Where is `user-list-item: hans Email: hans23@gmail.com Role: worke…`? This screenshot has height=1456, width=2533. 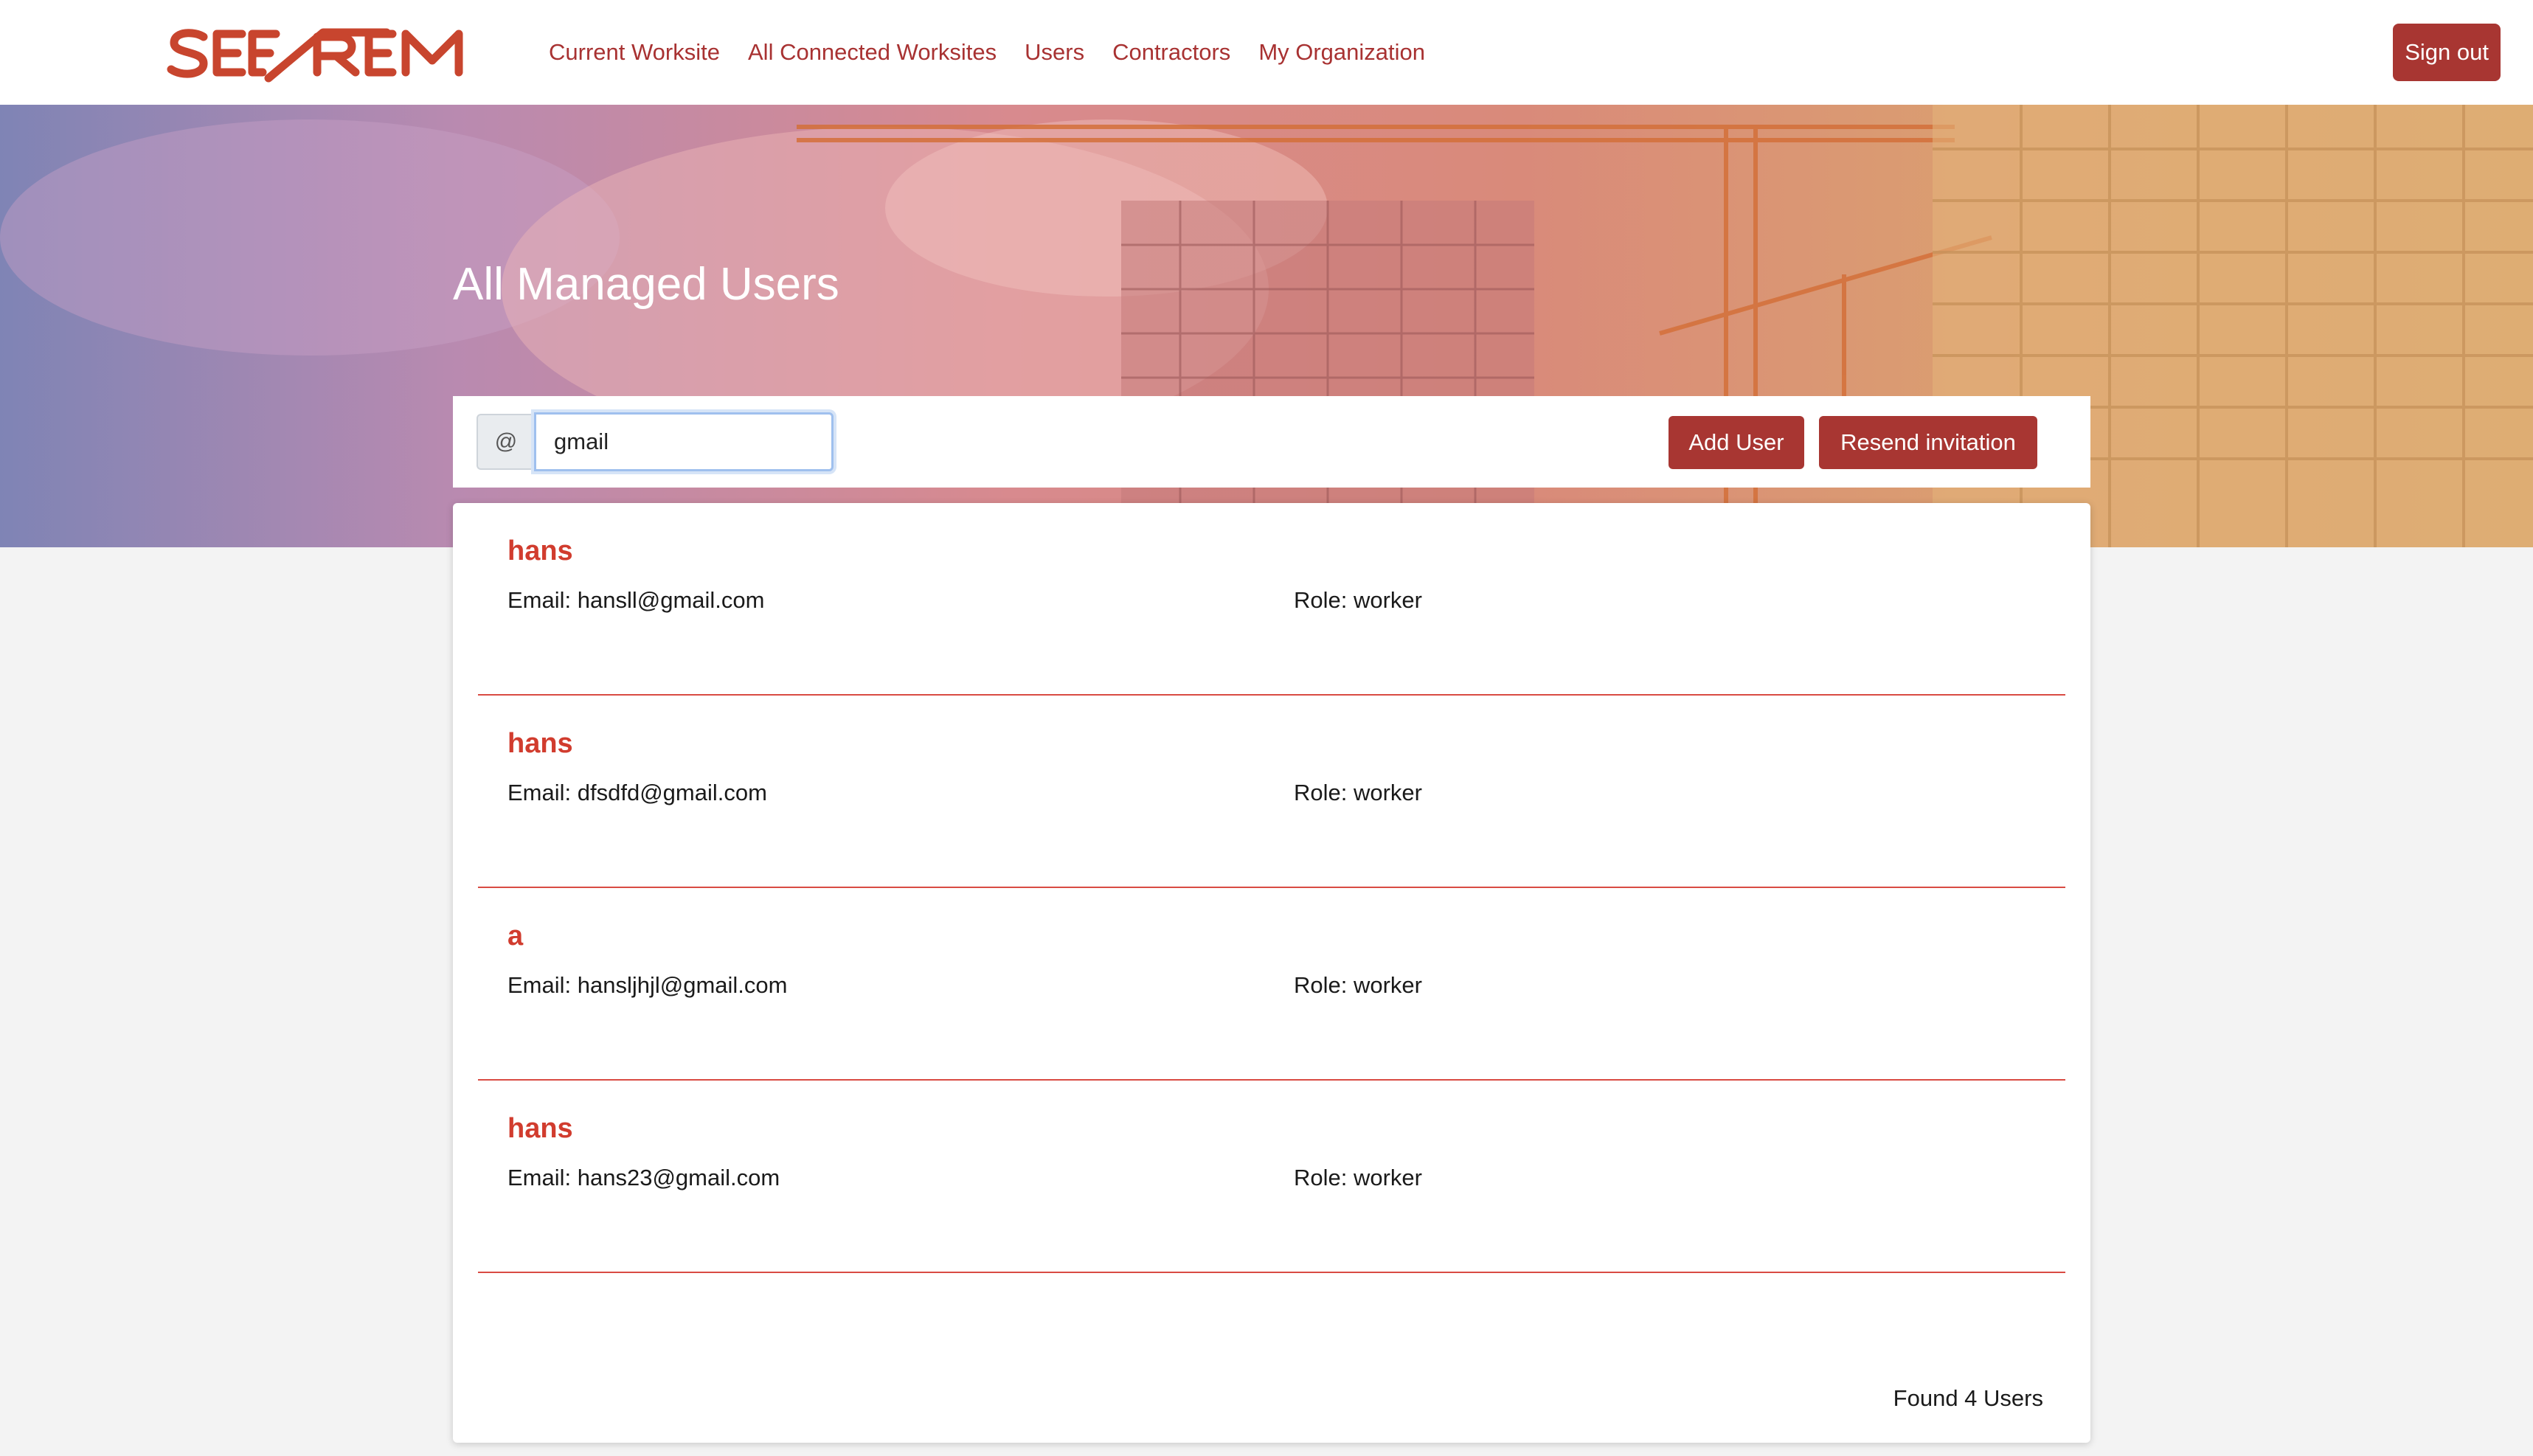
user-list-item: hans Email: hans23@gmail.com Role: worke… is located at coordinates (1271, 1177).